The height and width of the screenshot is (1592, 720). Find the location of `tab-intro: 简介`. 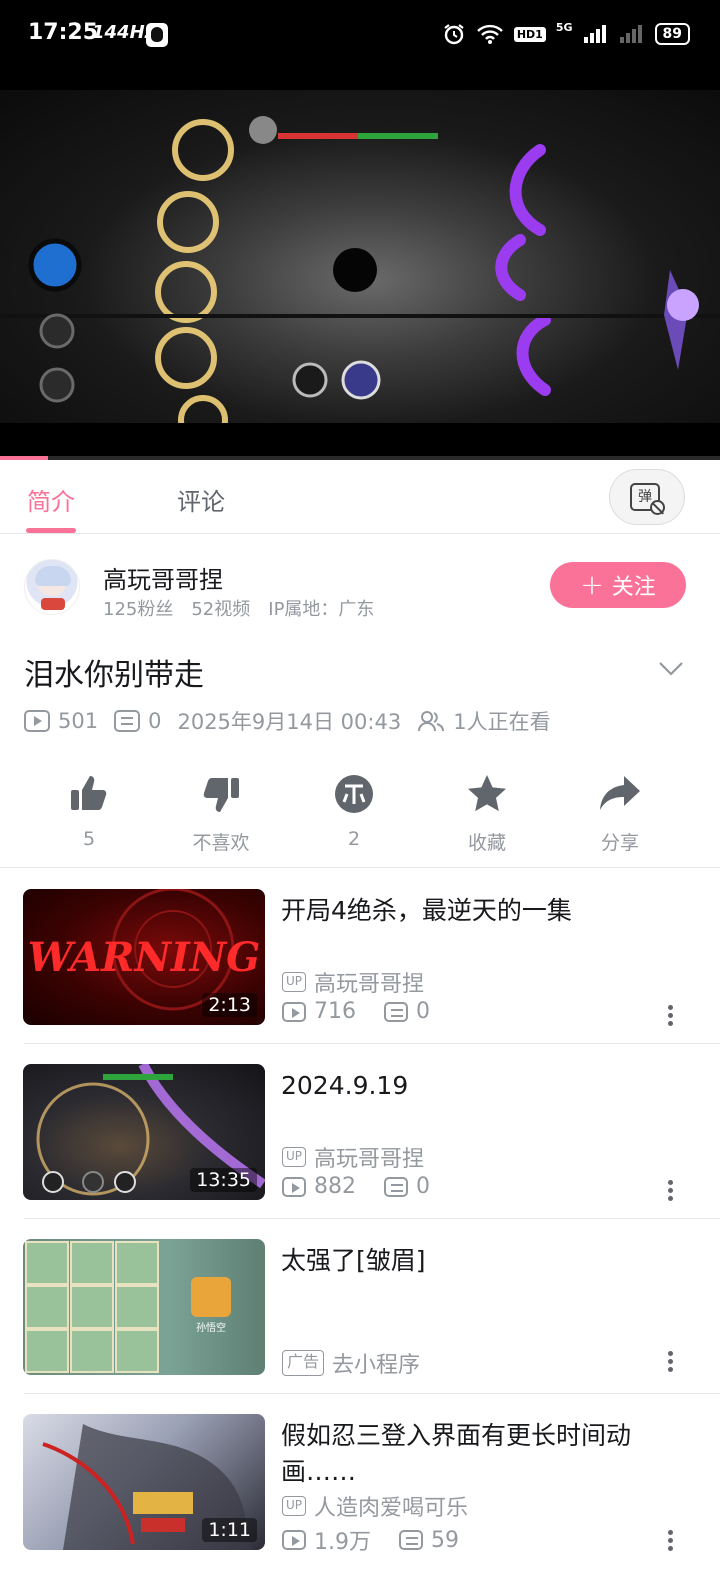

tab-intro: 简介 is located at coordinates (51, 499).